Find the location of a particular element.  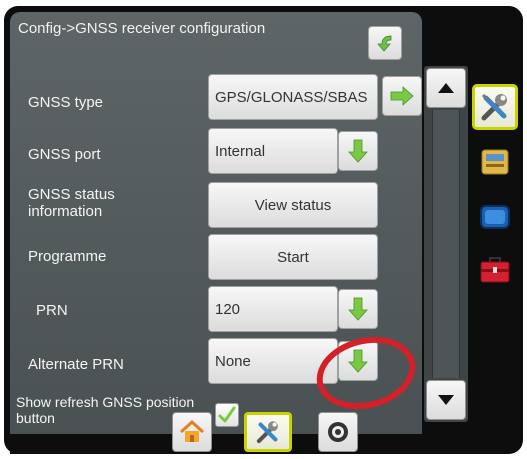

gnss-type-label: GNSS type is located at coordinates (66, 102).